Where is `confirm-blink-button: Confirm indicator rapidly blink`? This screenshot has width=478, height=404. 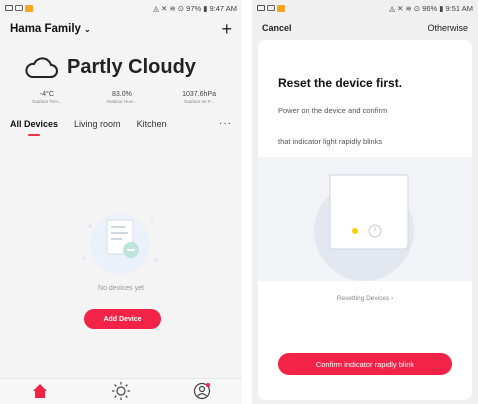
confirm-blink-button: Confirm indicator rapidly blink is located at coordinates (365, 364).